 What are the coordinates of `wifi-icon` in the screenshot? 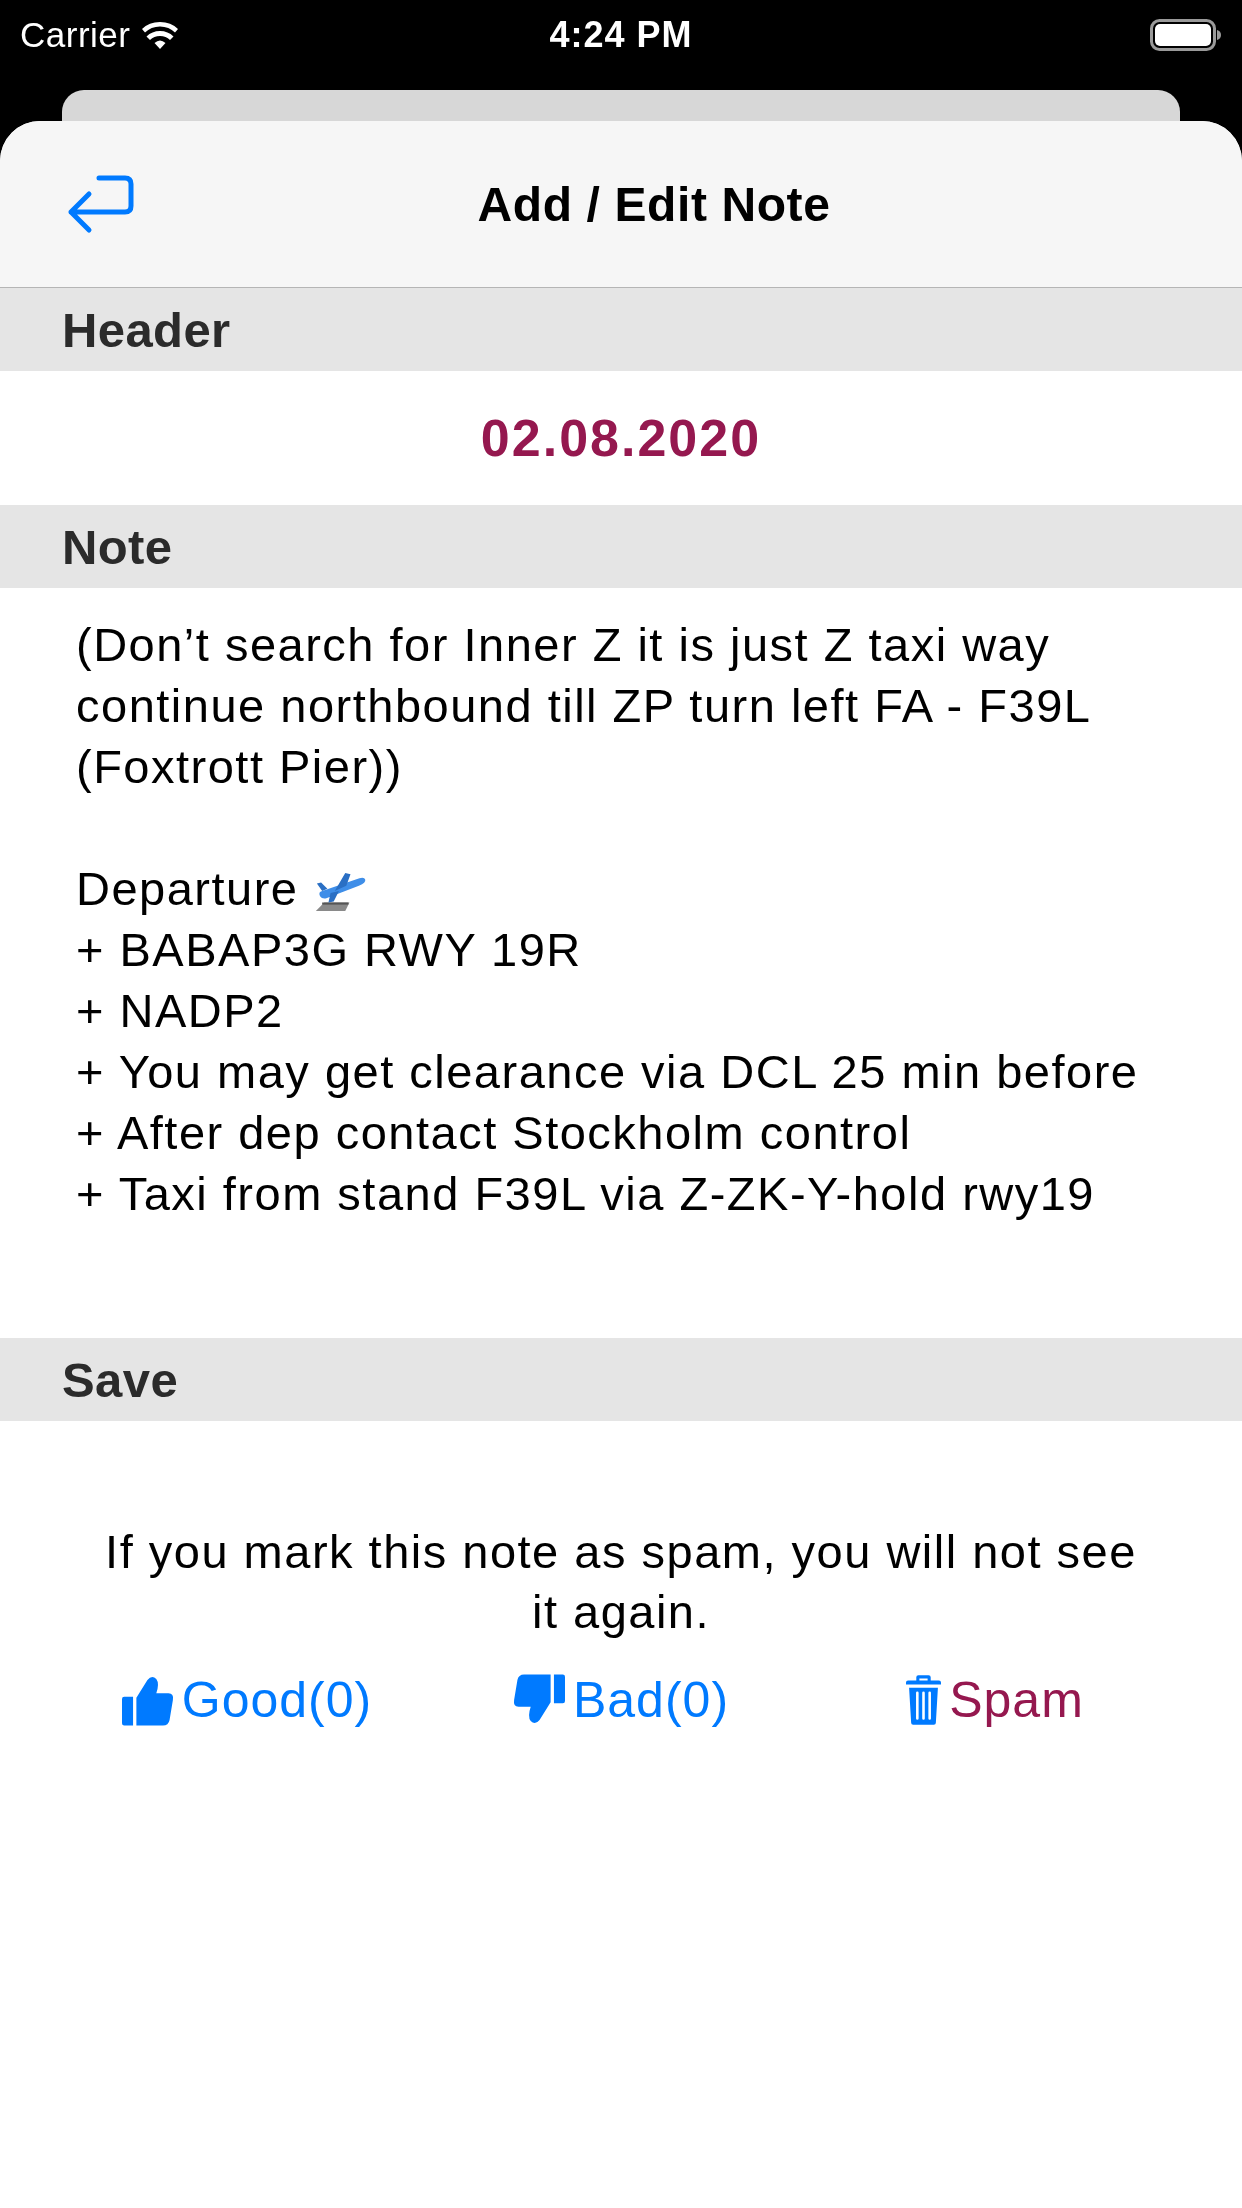 It's located at (160, 35).